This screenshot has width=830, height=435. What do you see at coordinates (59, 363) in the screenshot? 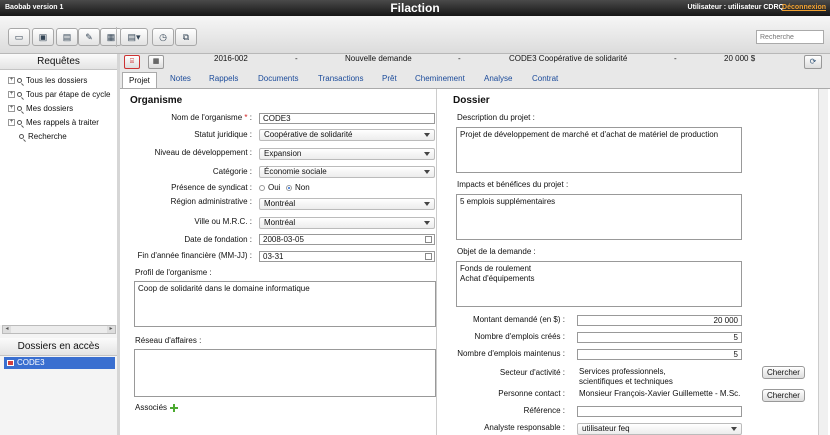
I see `access-item-code3: CODE3` at bounding box center [59, 363].